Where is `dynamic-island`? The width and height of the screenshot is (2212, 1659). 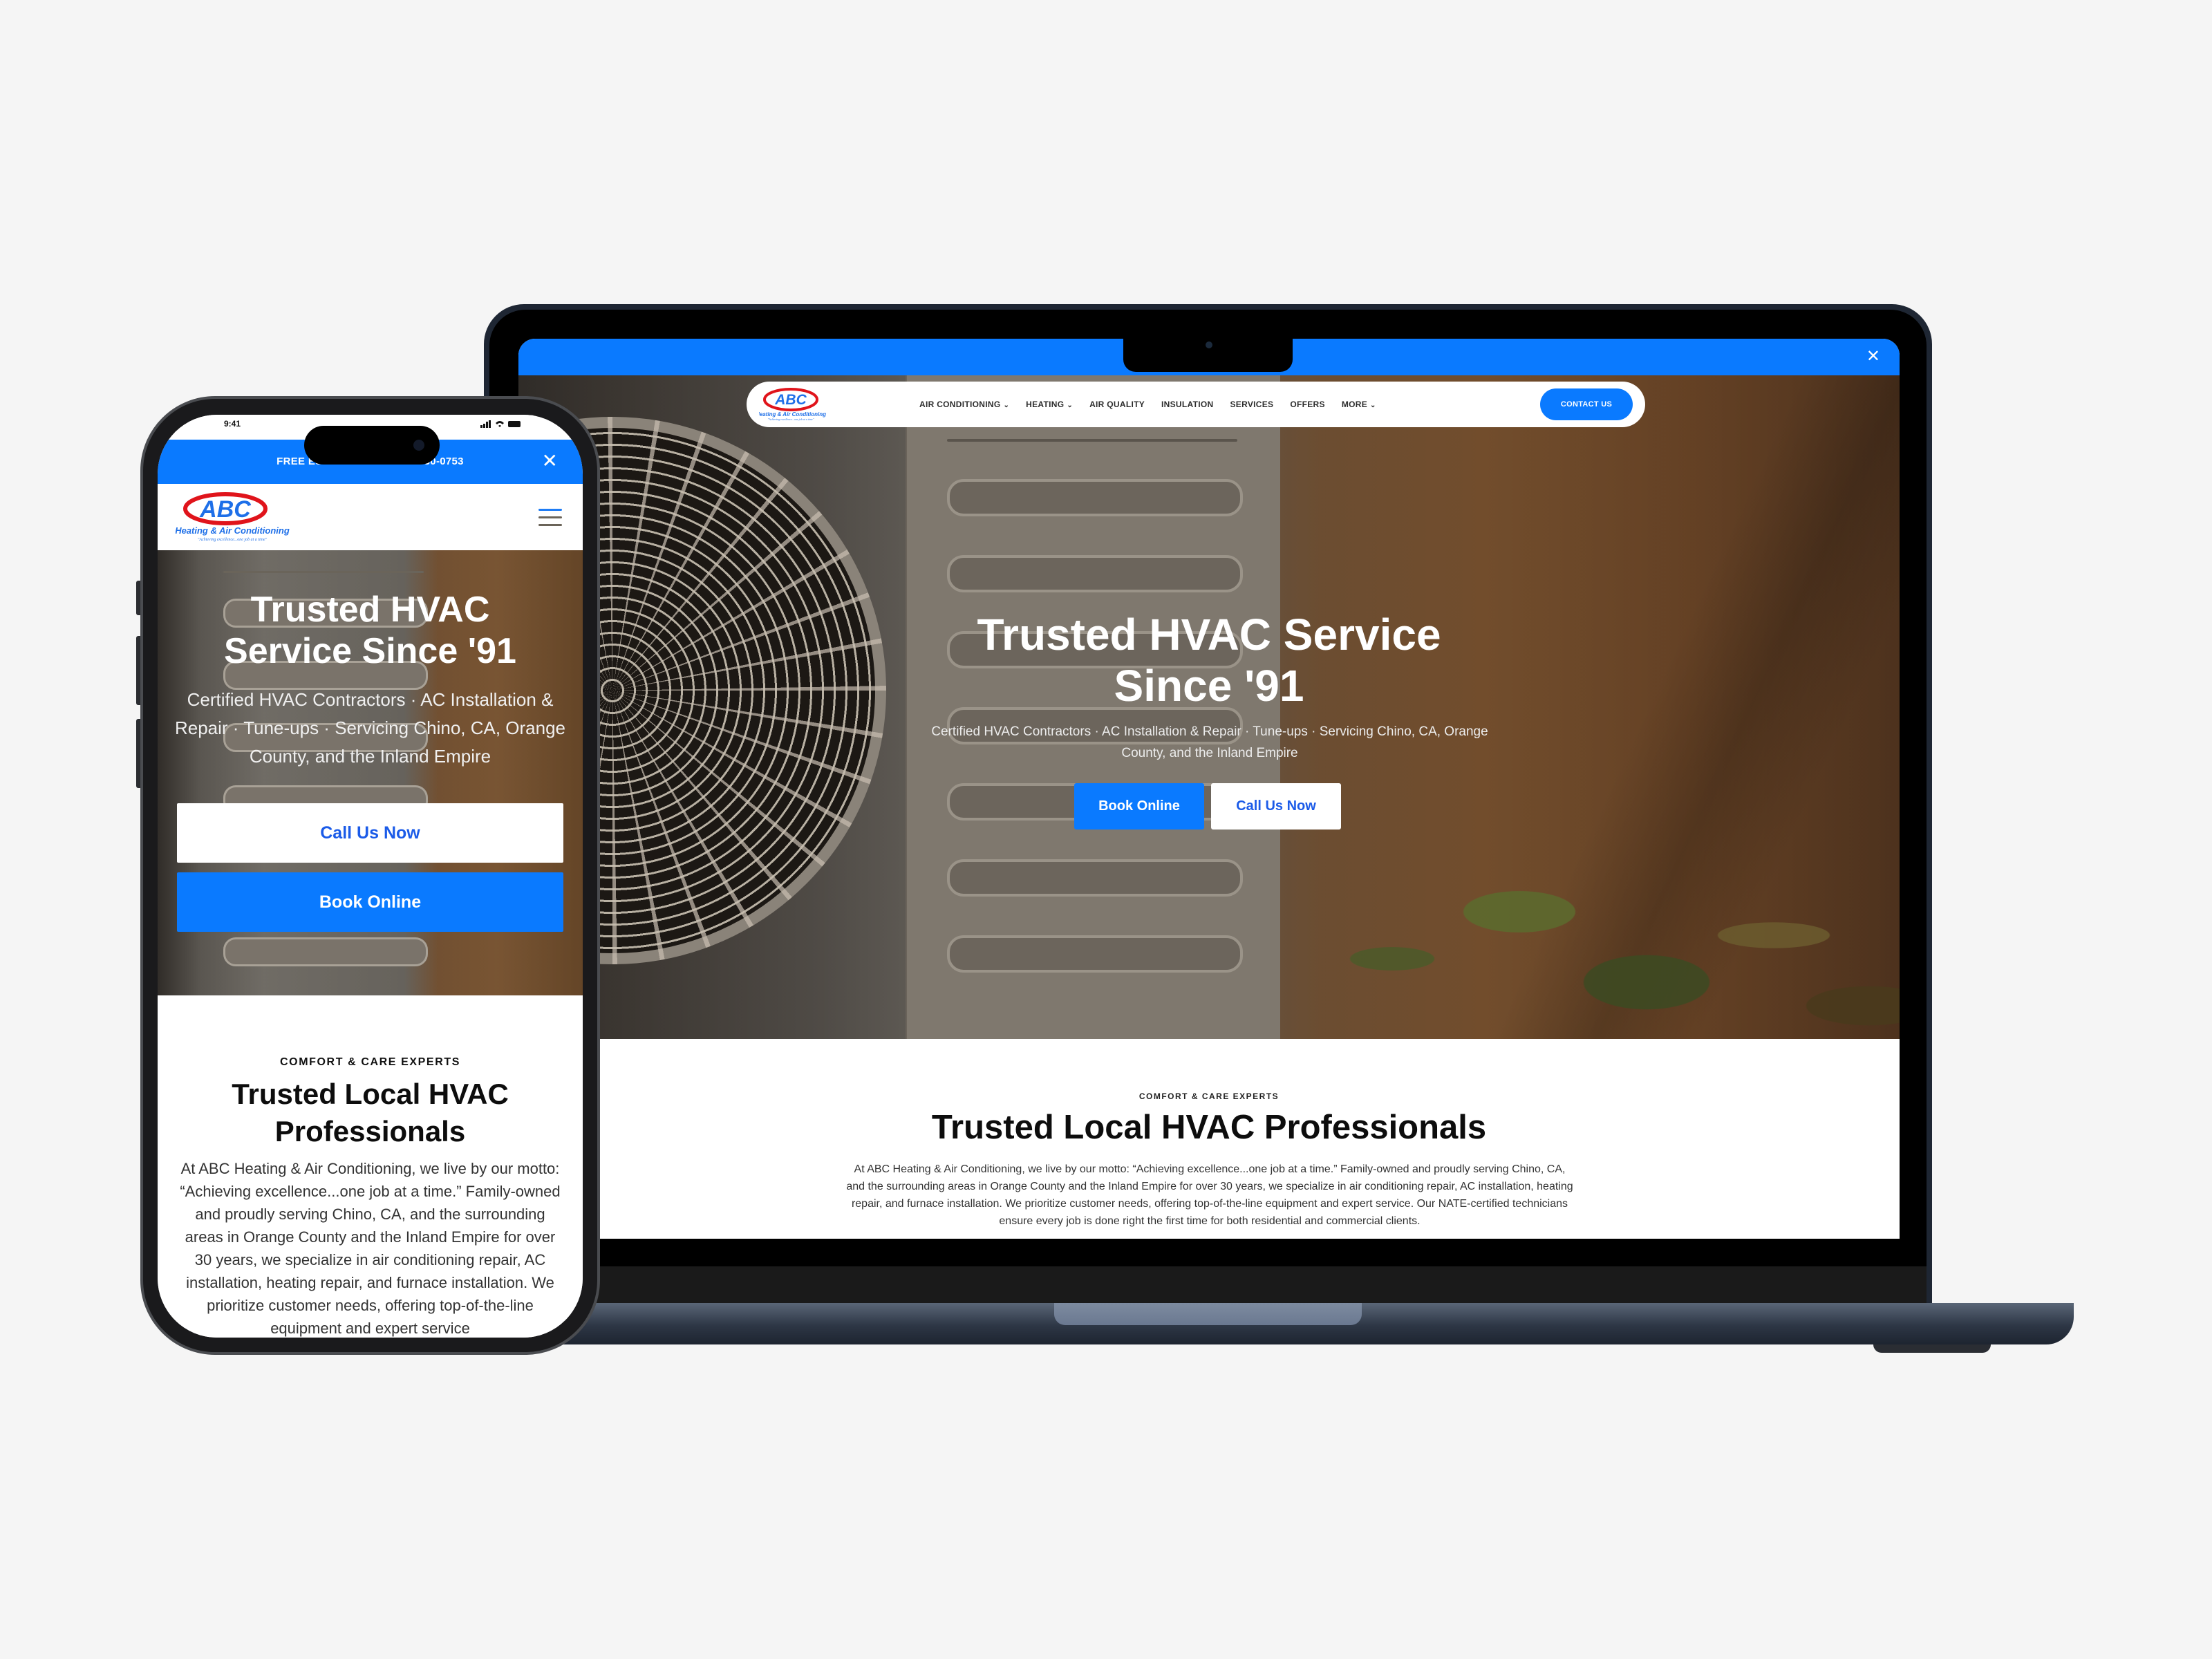 dynamic-island is located at coordinates (372, 446).